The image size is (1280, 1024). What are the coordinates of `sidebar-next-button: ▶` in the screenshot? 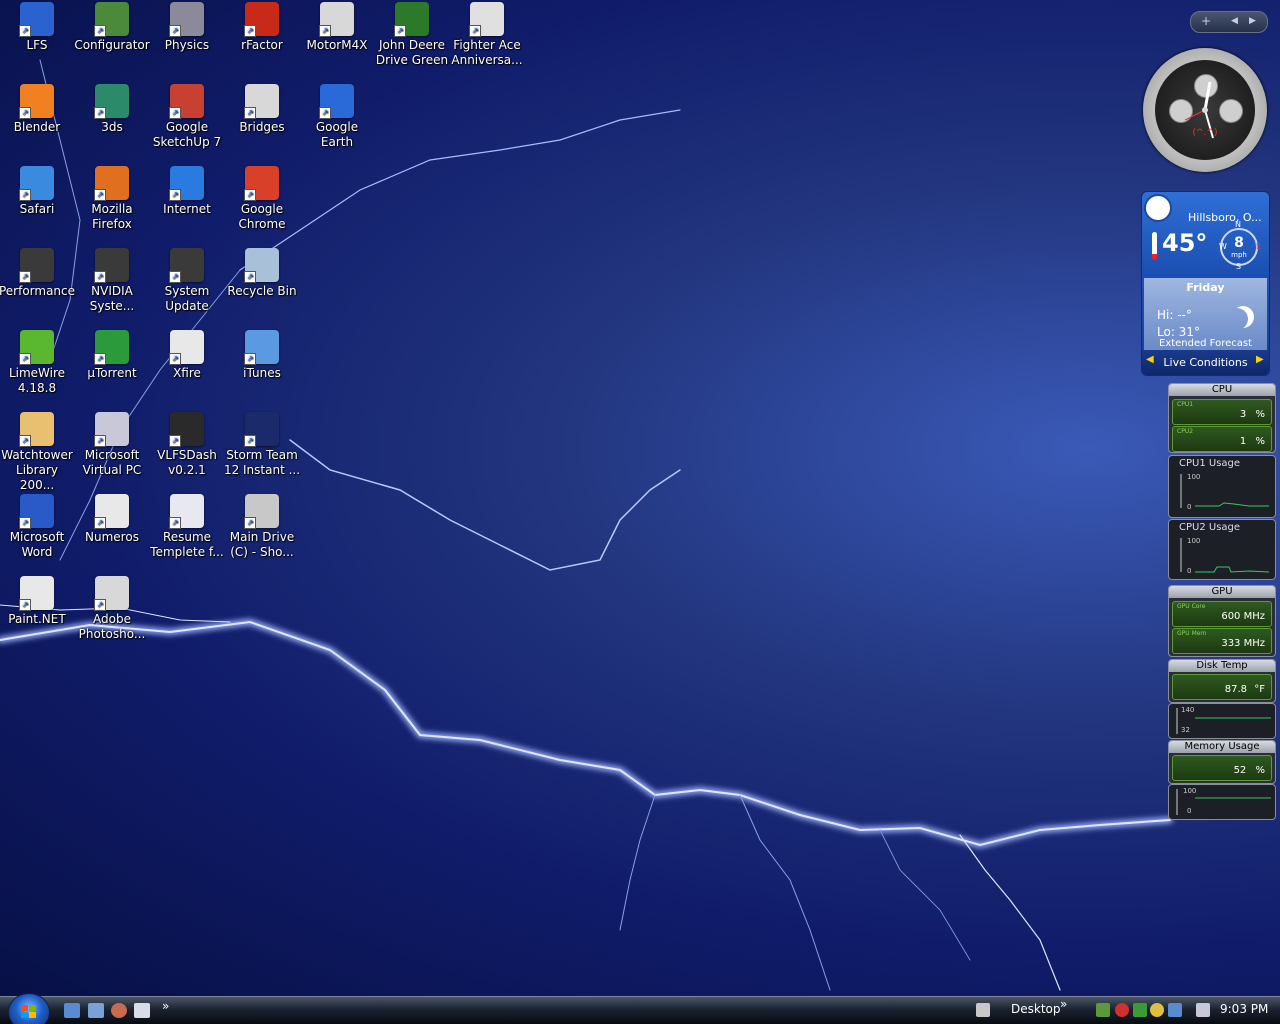 It's located at (1252, 21).